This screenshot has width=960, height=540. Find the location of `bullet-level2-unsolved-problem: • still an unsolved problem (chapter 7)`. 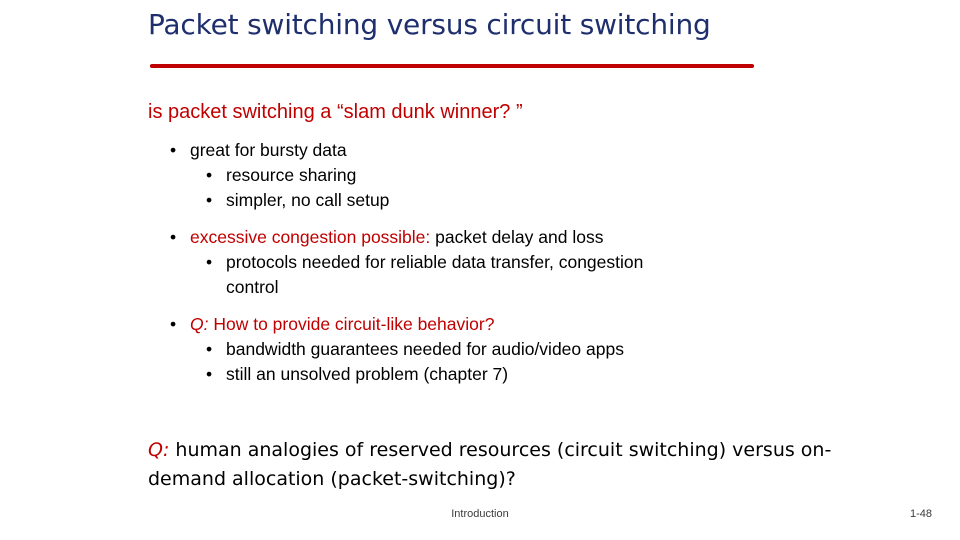

bullet-level2-unsolved-problem: • still an unsolved problem (chapter 7) is located at coordinates (488, 374).